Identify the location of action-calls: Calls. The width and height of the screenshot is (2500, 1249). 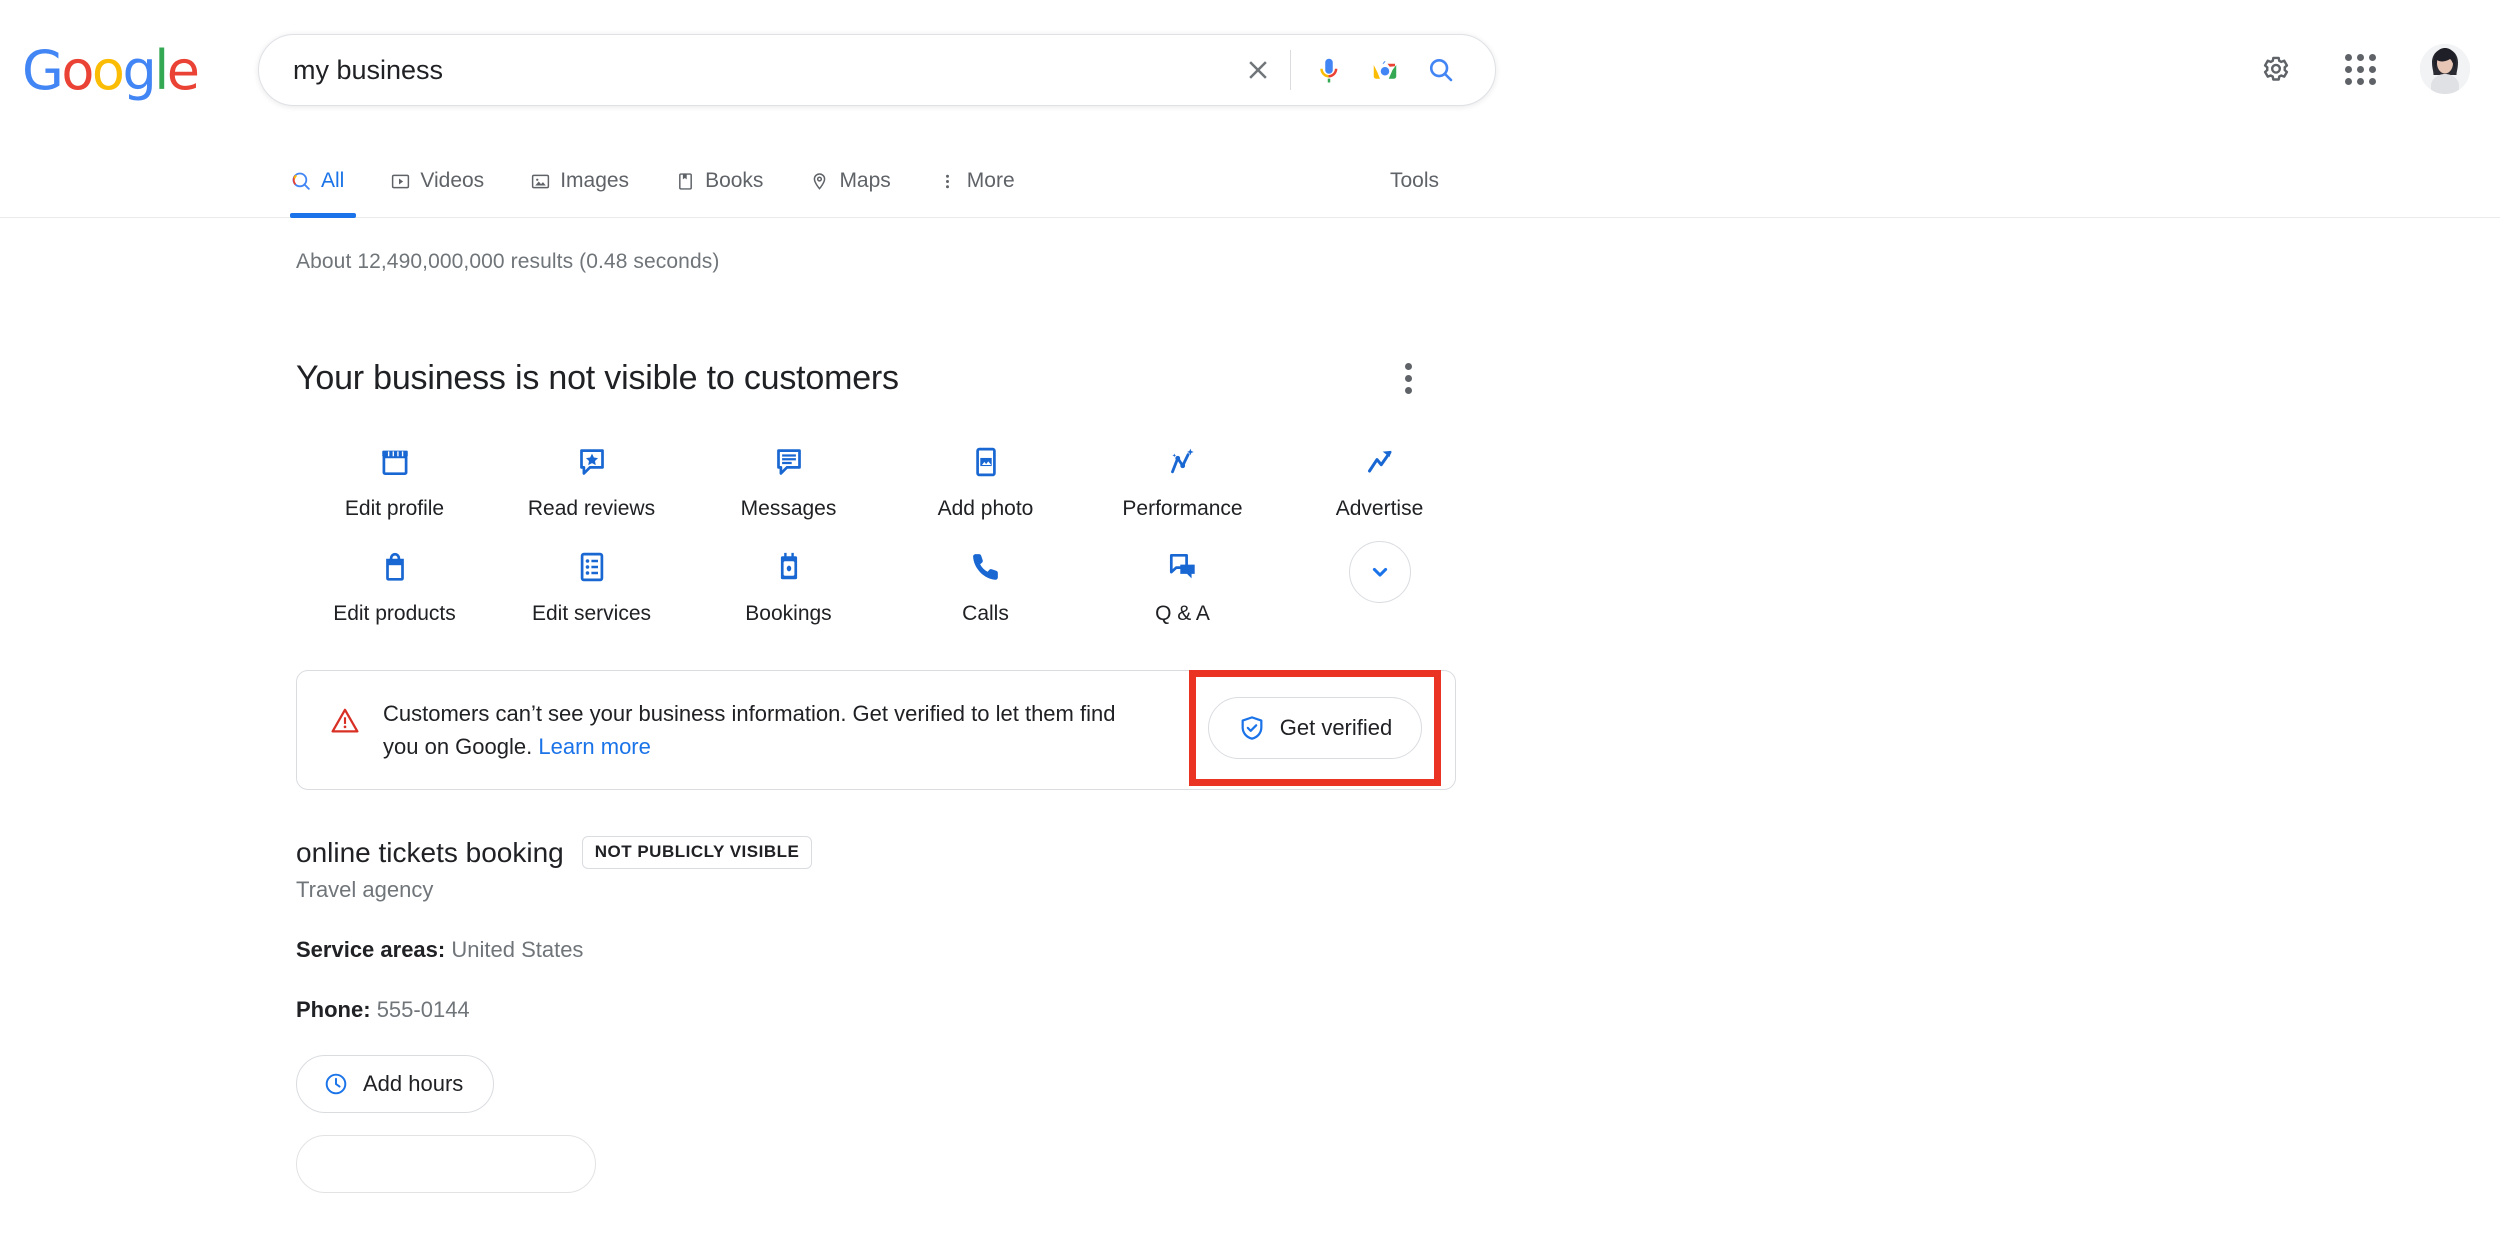
(985, 582).